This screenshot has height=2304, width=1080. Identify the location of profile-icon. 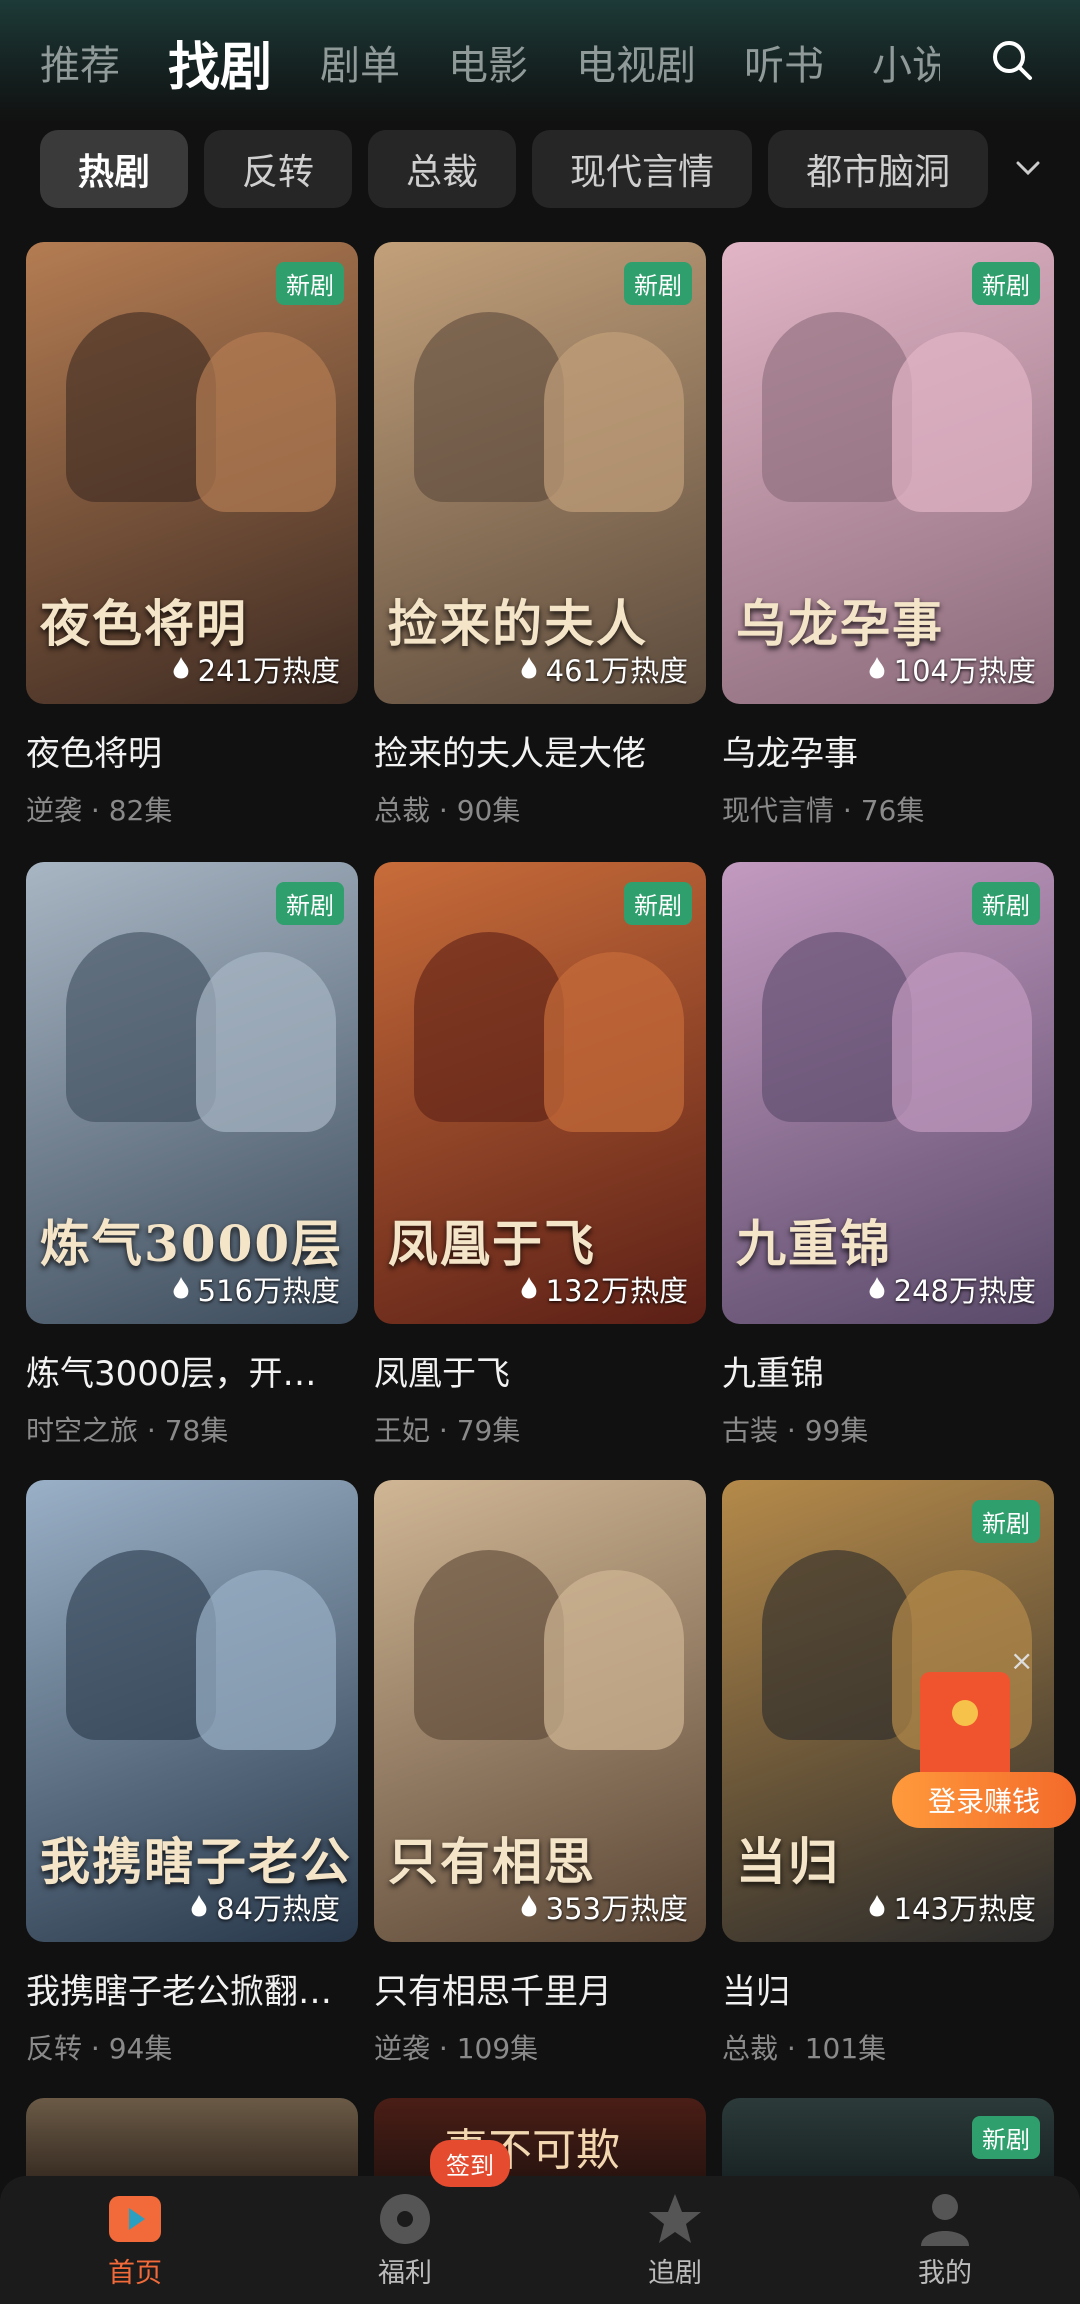
(945, 2219).